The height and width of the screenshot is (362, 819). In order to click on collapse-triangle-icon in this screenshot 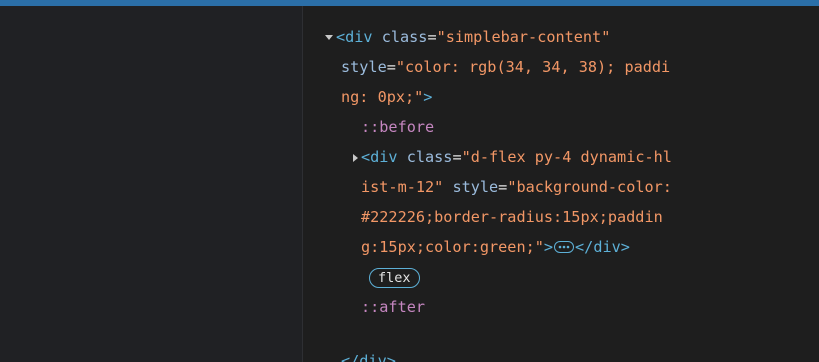, I will do `click(329, 37)`.